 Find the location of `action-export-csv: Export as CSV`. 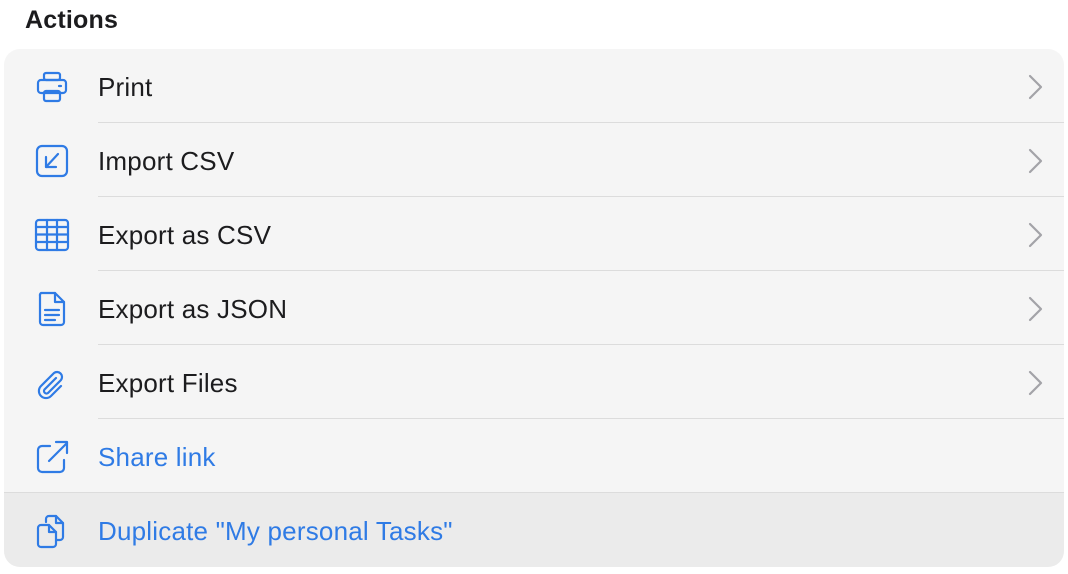

action-export-csv: Export as CSV is located at coordinates (534, 234).